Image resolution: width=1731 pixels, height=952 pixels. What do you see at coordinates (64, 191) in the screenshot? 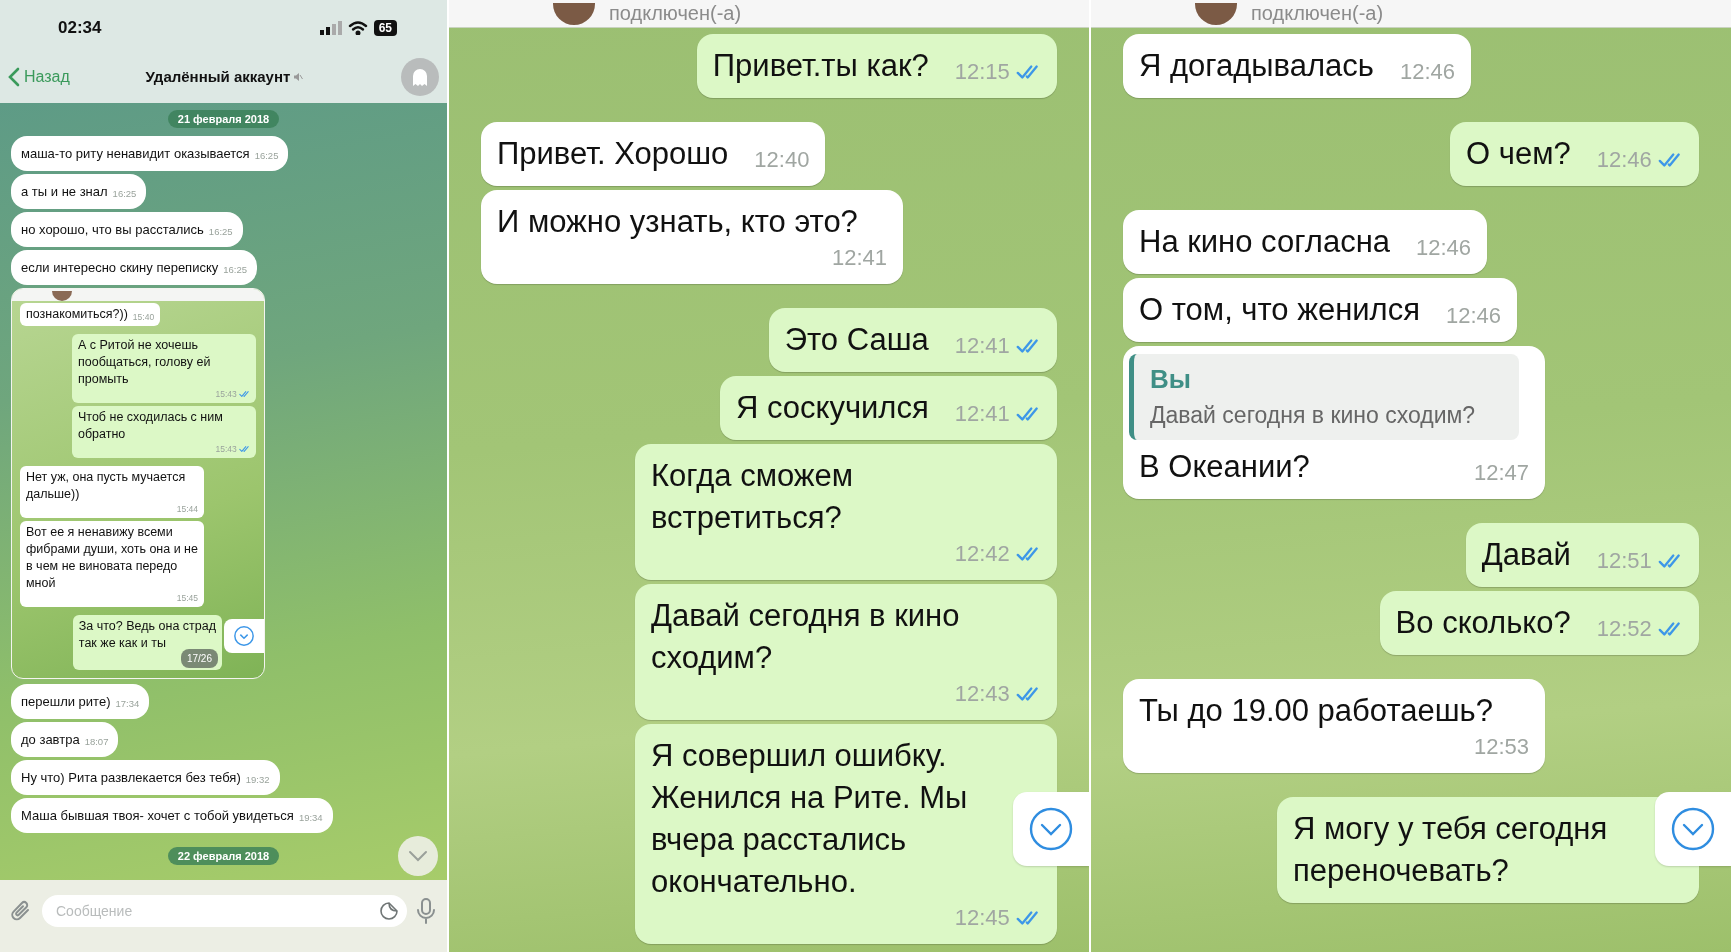
I see `message-text: а ты и не знал` at bounding box center [64, 191].